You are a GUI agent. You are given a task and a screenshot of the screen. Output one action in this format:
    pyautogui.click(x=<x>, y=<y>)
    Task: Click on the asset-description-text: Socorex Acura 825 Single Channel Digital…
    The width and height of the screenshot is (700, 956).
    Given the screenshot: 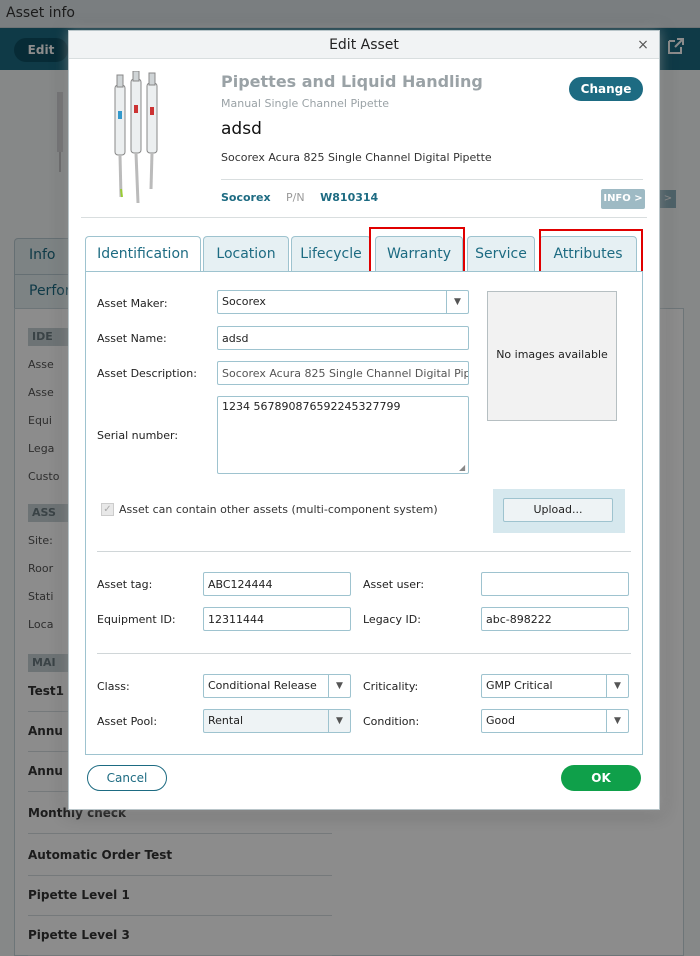 What is the action you would take?
    pyautogui.click(x=356, y=157)
    